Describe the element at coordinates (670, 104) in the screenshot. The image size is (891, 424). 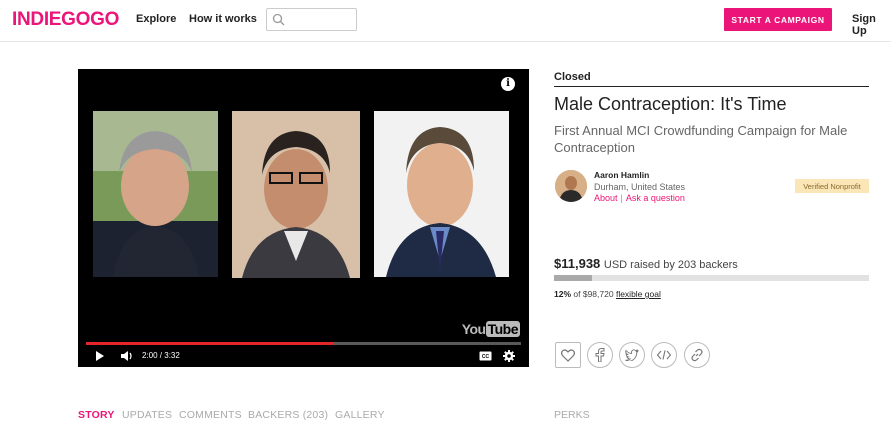
I see `campaign-title: Male Contraception: It's Time` at that location.